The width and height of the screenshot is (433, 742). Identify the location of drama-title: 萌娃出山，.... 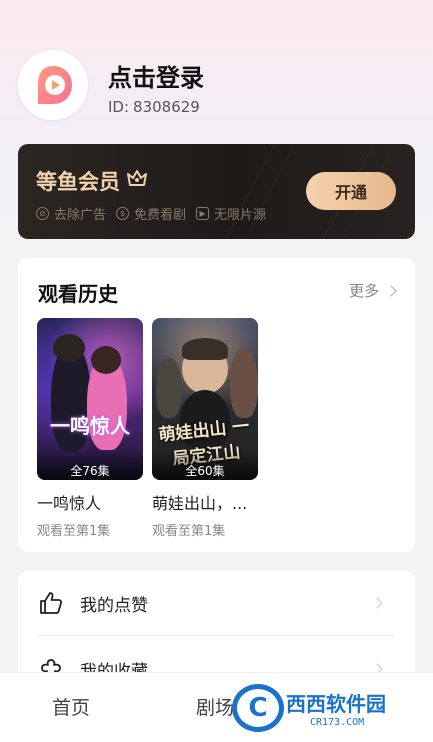
(205, 502).